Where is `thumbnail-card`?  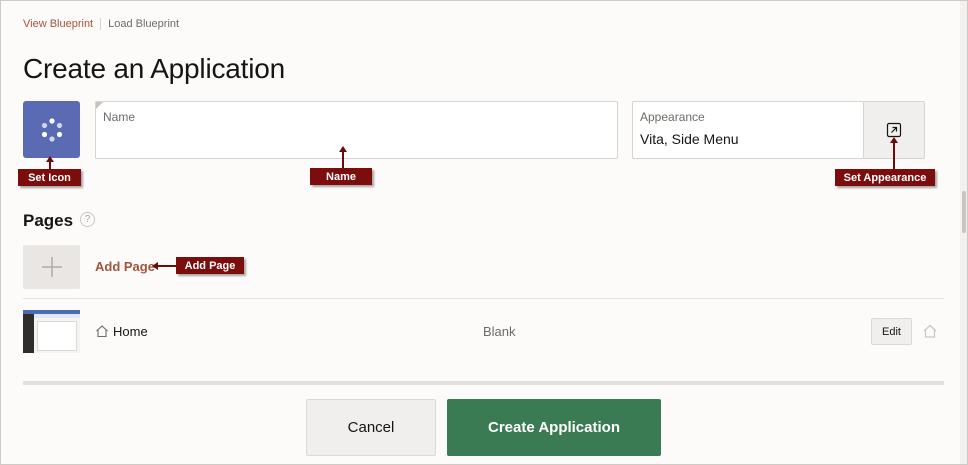 thumbnail-card is located at coordinates (57, 336).